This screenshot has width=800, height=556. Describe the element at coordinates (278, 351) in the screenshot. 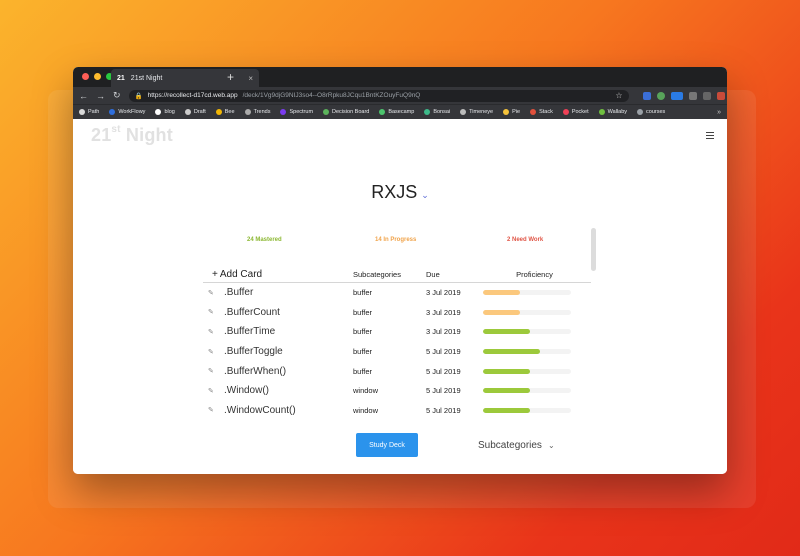

I see `card-name-cell: ✎ .BufferToggle` at that location.